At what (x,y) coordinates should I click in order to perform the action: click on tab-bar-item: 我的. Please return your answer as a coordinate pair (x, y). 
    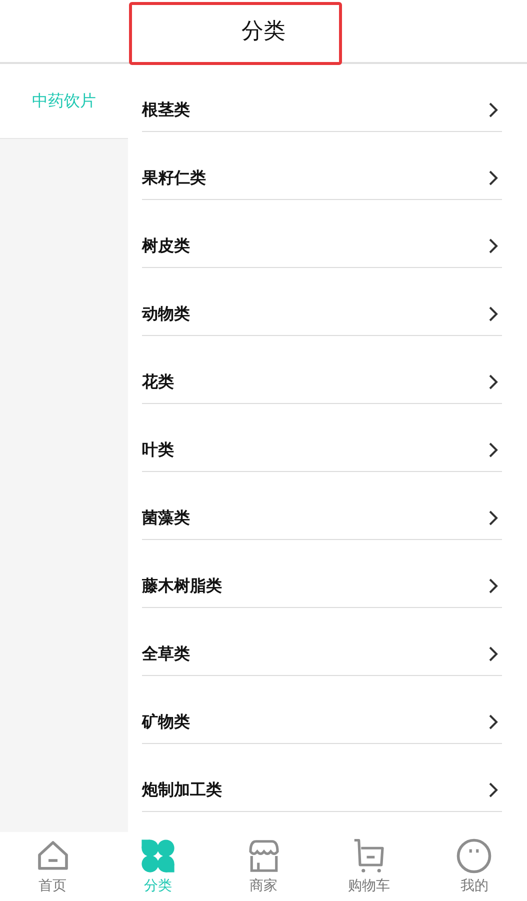
    Looking at the image, I should click on (474, 866).